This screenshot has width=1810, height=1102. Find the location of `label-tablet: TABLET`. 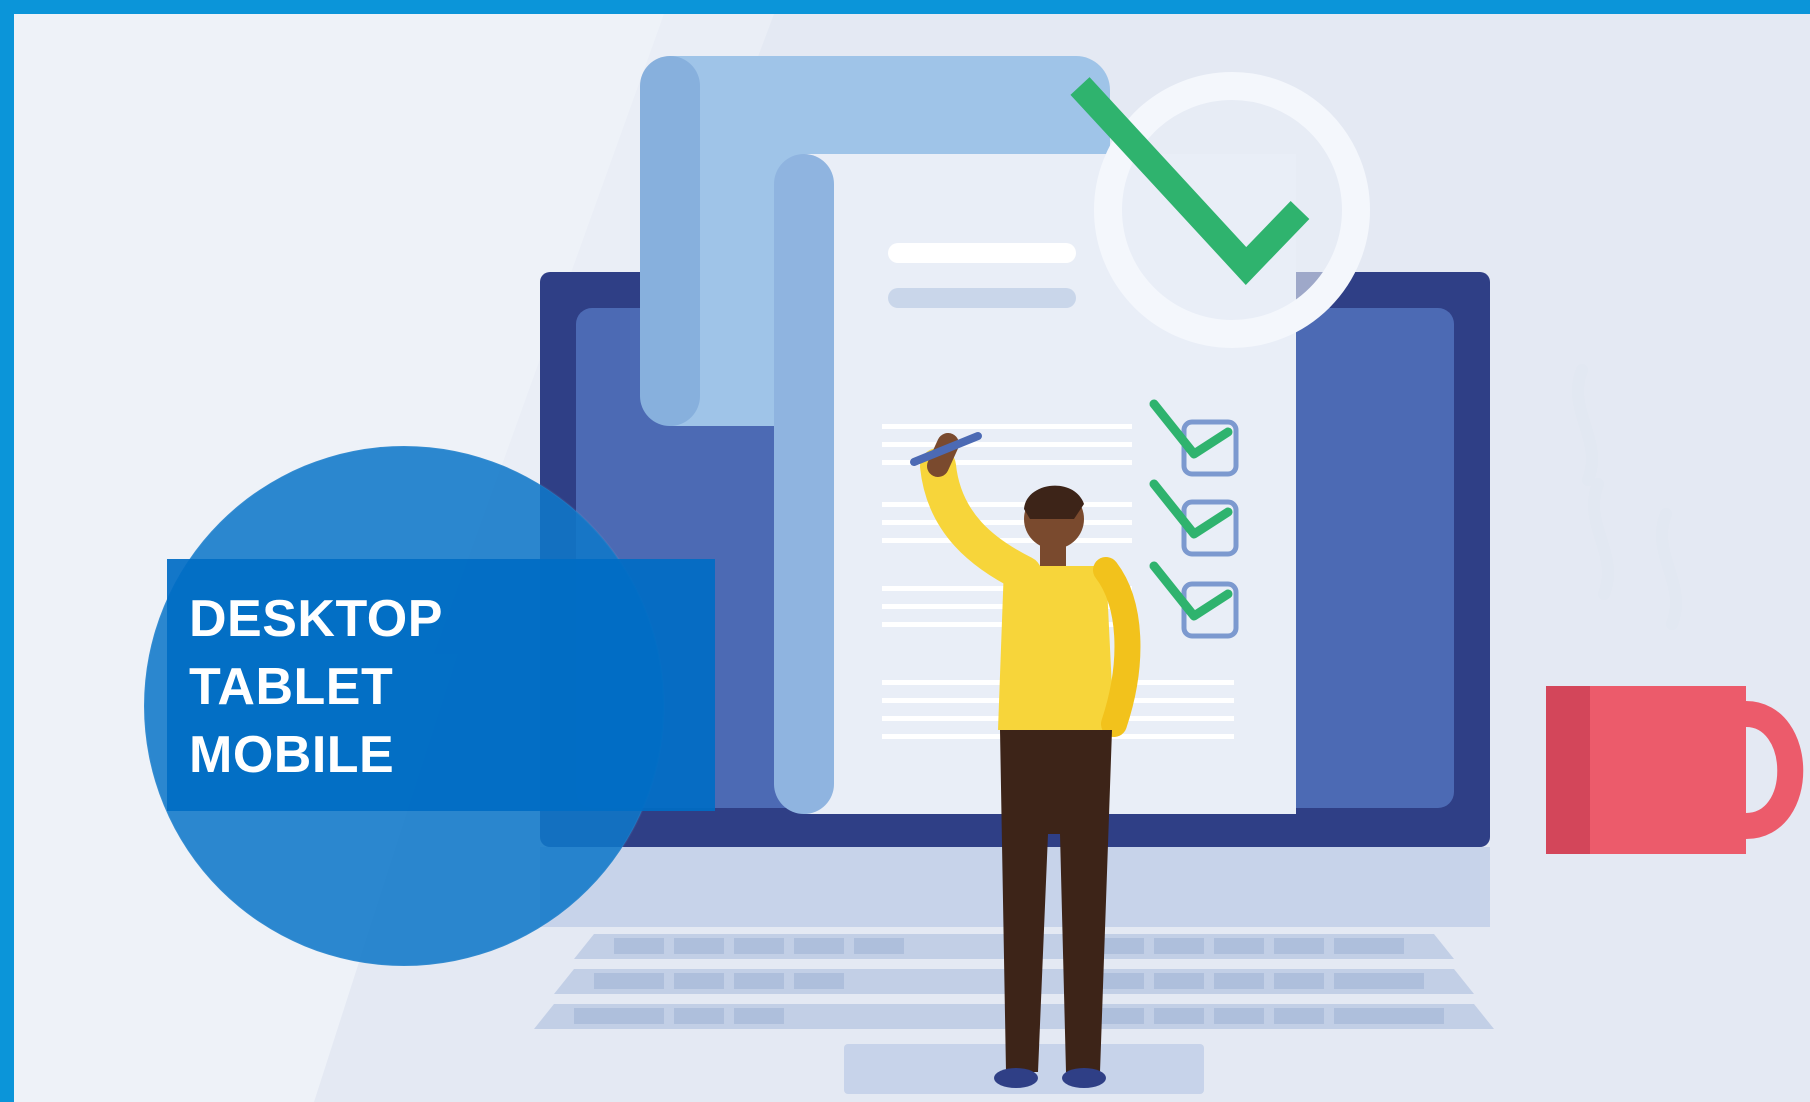

label-tablet: TABLET is located at coordinates (291, 687).